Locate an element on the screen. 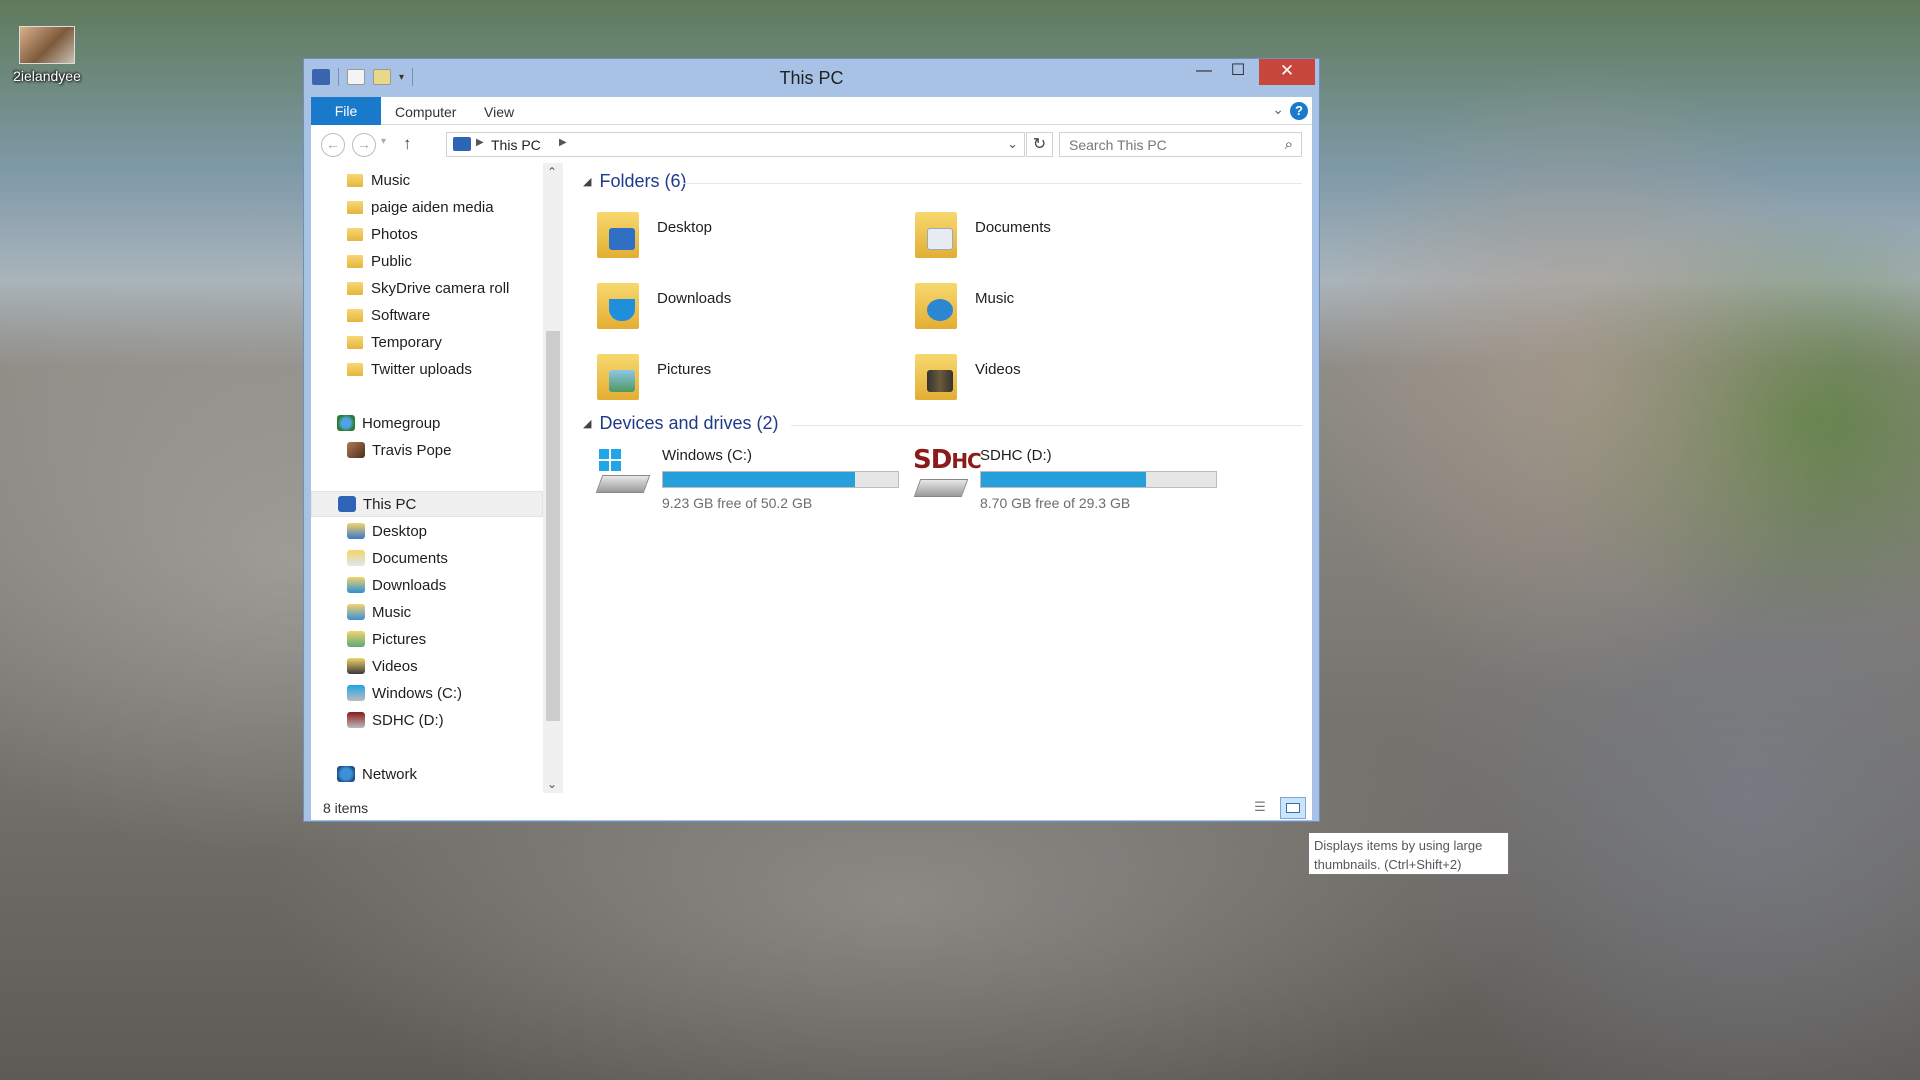  nav-item-sdhc-d: SDHC (D:) is located at coordinates (427, 720).